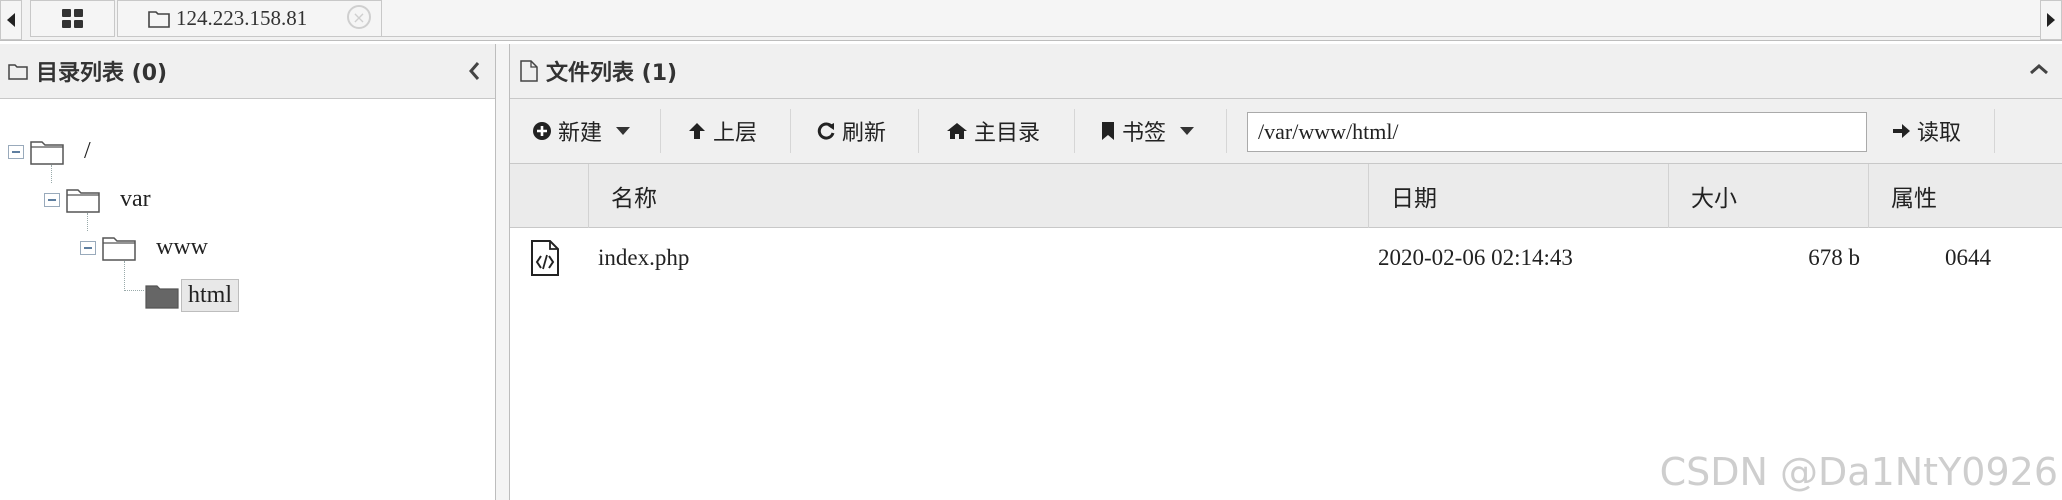 This screenshot has height=500, width=2062. What do you see at coordinates (1108, 131) in the screenshot?
I see `bookmark-icon` at bounding box center [1108, 131].